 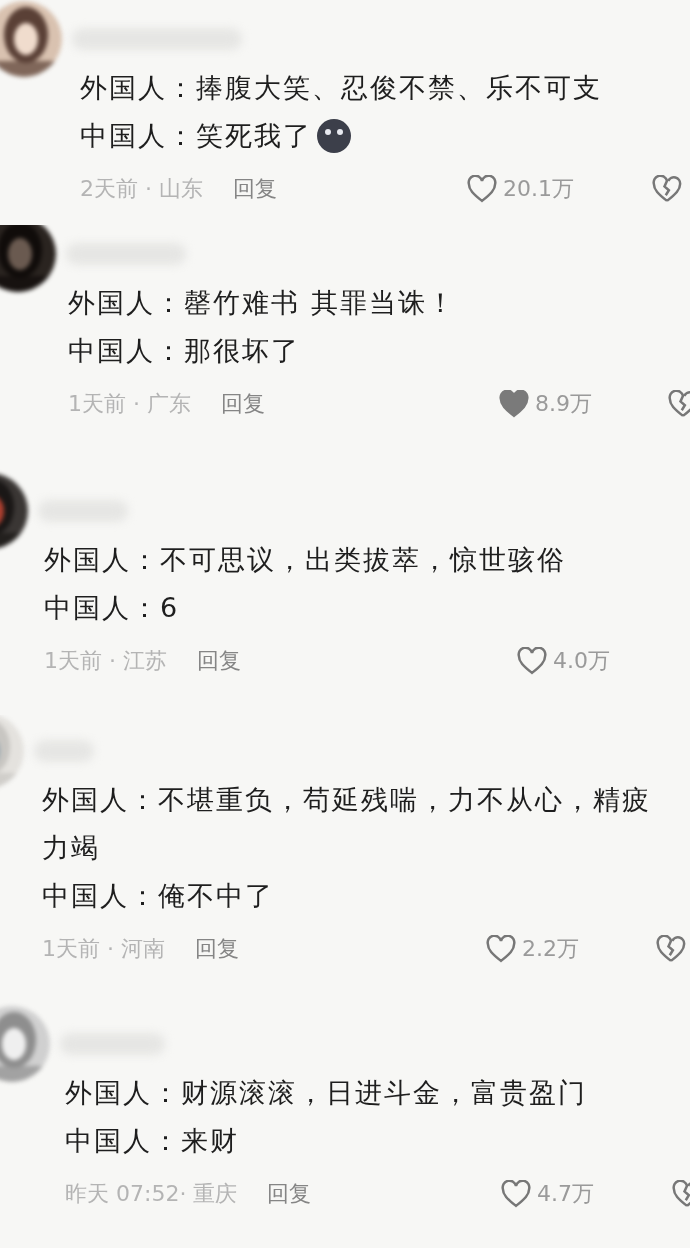 What do you see at coordinates (105, 661) in the screenshot?
I see `time-location: 1天前 · 江苏` at bounding box center [105, 661].